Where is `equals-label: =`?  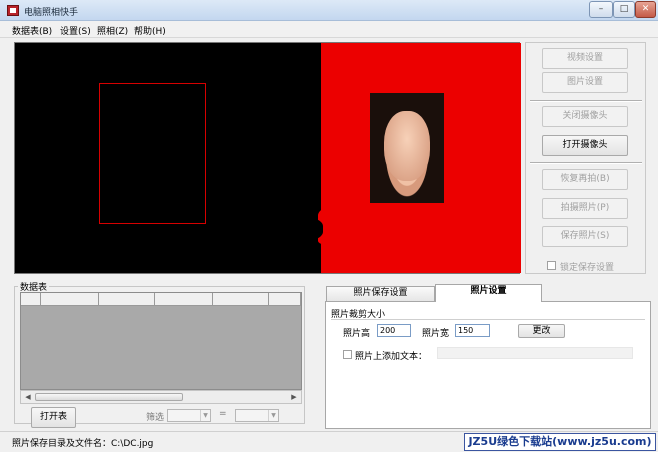 equals-label: = is located at coordinates (223, 414).